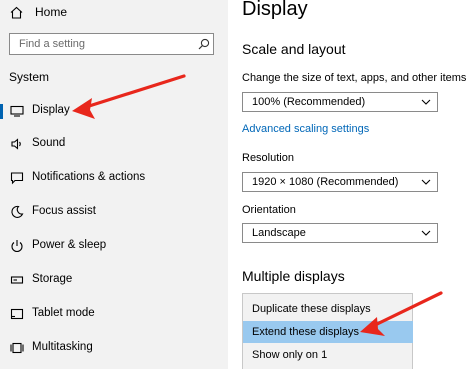  Describe the element at coordinates (104, 44) in the screenshot. I see `search-input` at that location.